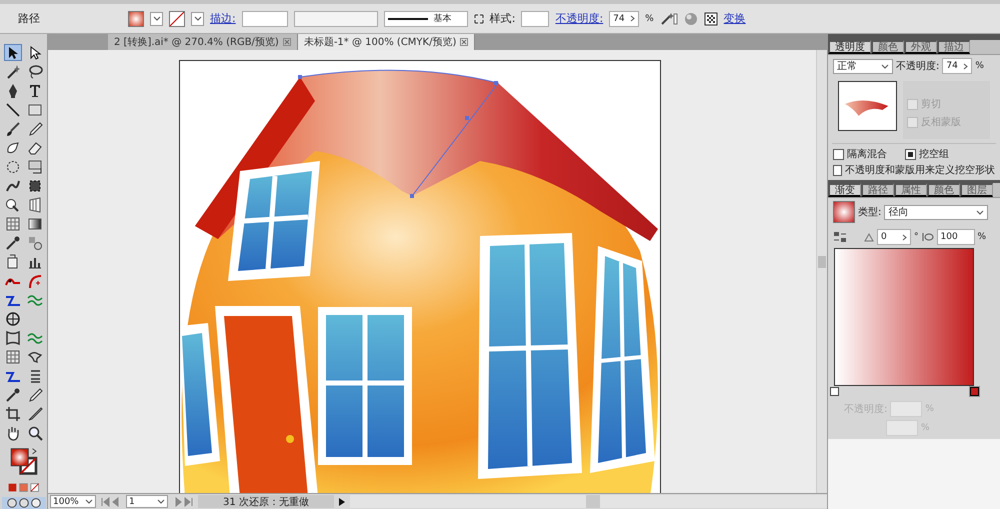 The height and width of the screenshot is (509, 1000). Describe the element at coordinates (906, 409) in the screenshot. I see `stop-opacity-field` at that location.